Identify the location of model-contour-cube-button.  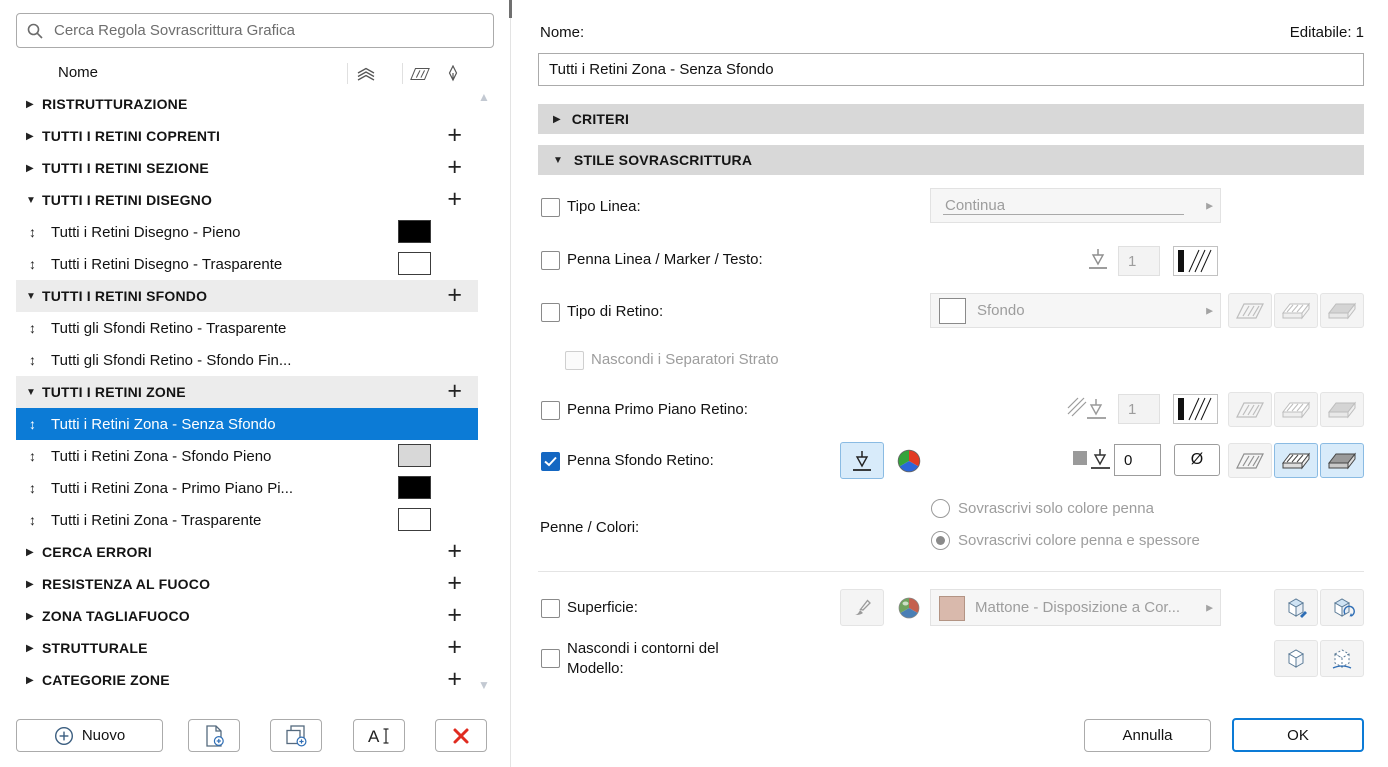
(1296, 658).